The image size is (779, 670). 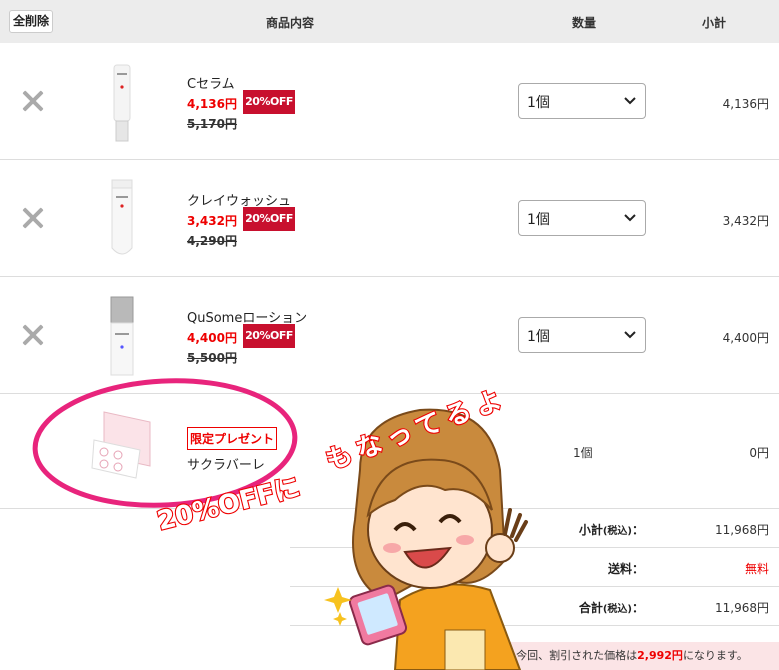 I want to click on summary-total-value: 11,968円, so click(x=742, y=608).